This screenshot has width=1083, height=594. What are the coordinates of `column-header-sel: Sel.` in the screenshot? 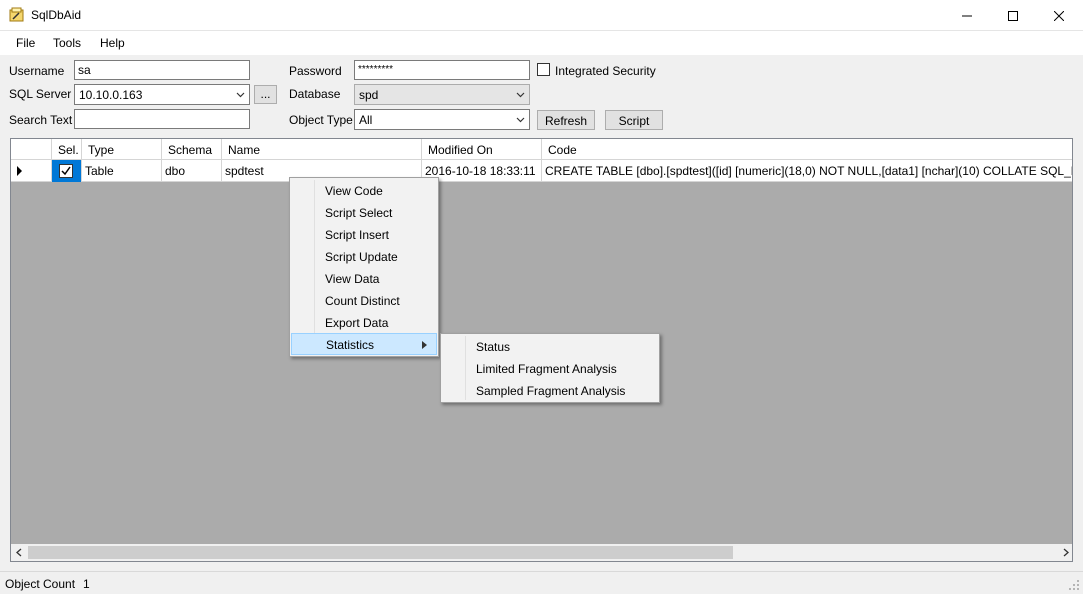 It's located at (67, 149).